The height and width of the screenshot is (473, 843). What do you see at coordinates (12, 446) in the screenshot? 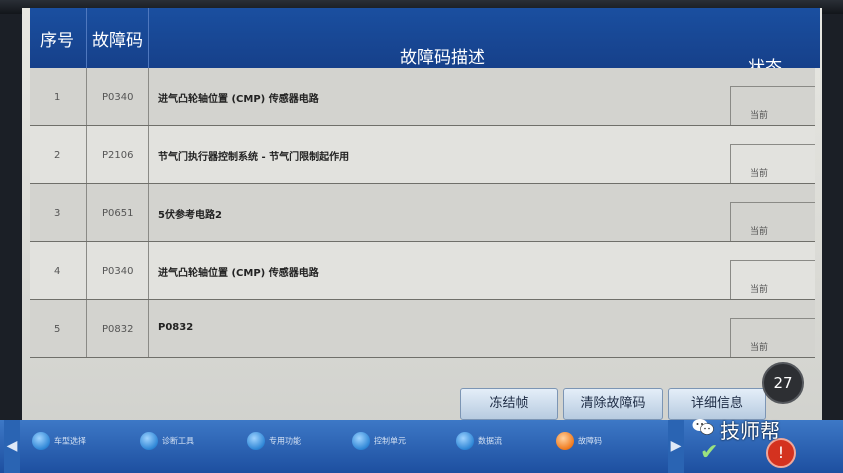
I see `scroll-left-icon: ◀` at bounding box center [12, 446].